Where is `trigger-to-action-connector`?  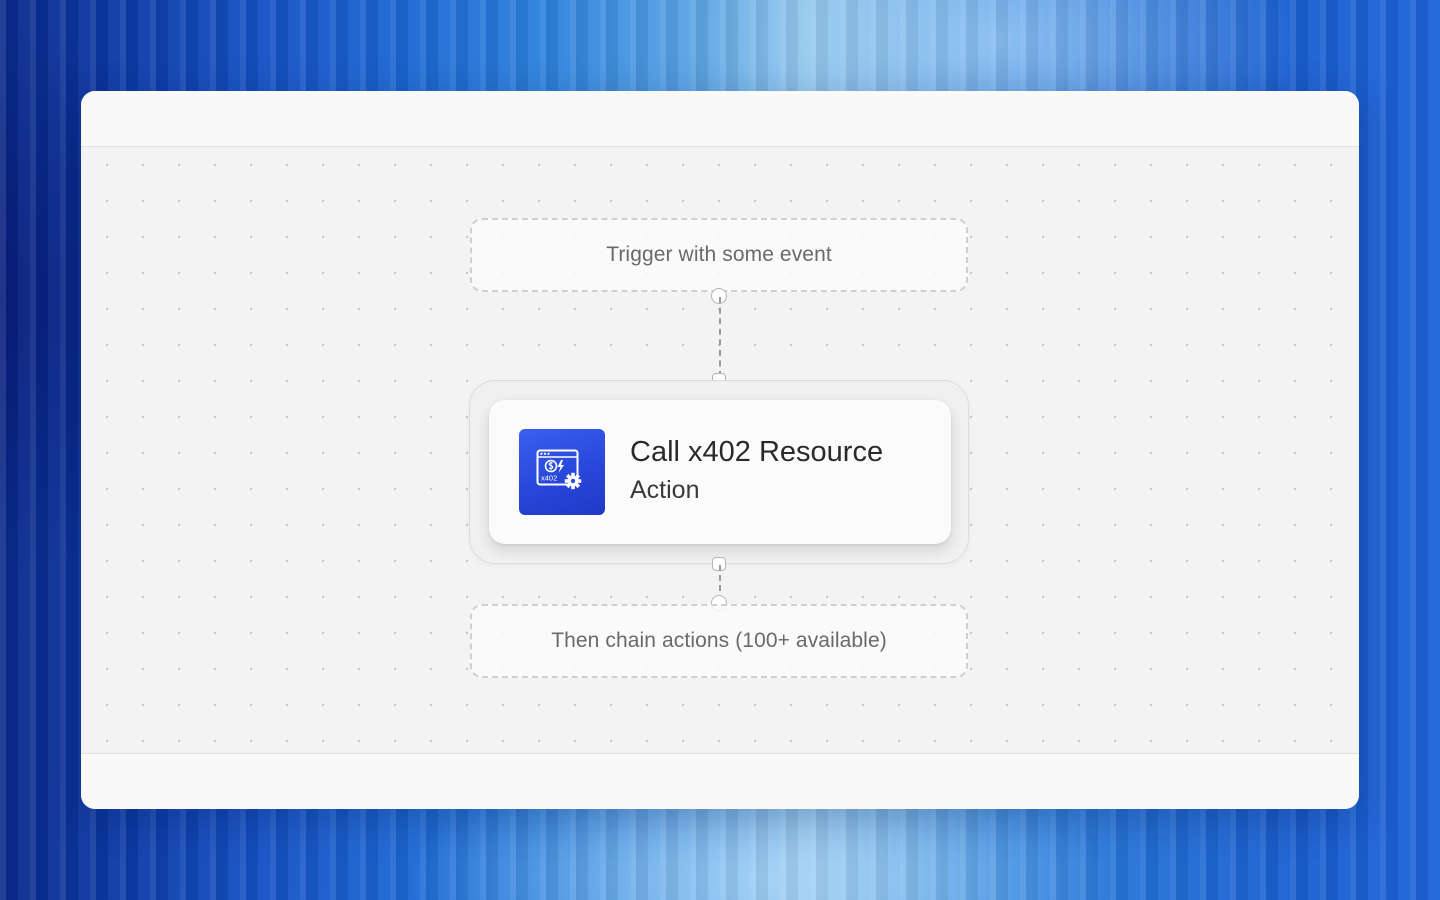
trigger-to-action-connector is located at coordinates (720, 337).